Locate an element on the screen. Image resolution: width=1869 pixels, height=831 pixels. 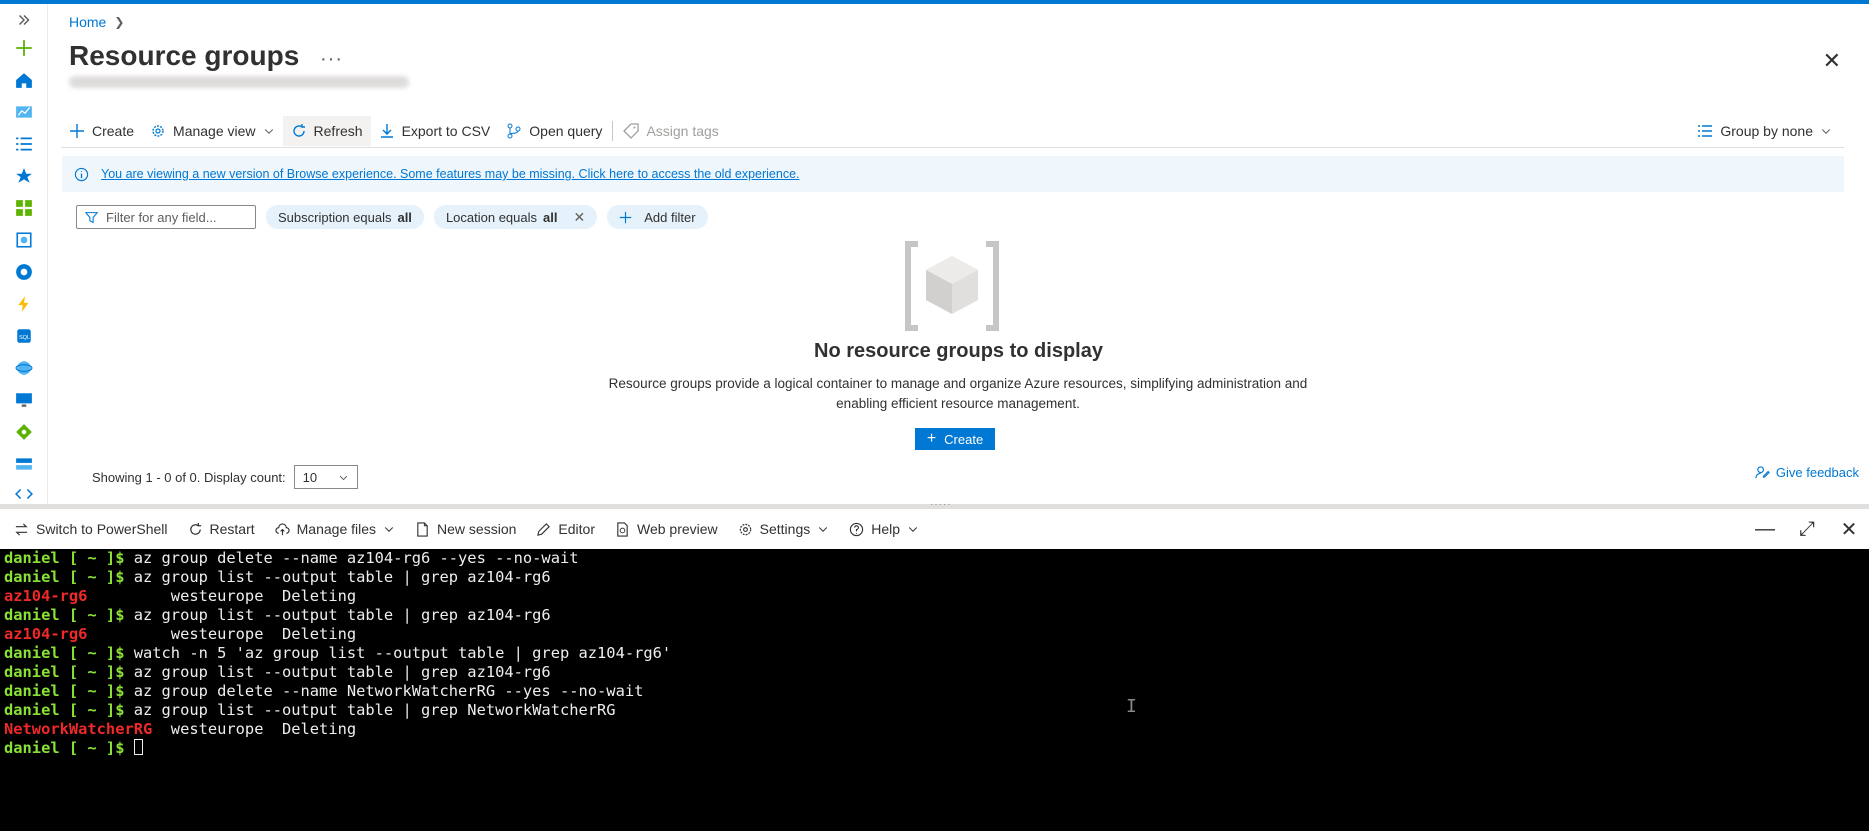
editor-label: Editor is located at coordinates (576, 529).